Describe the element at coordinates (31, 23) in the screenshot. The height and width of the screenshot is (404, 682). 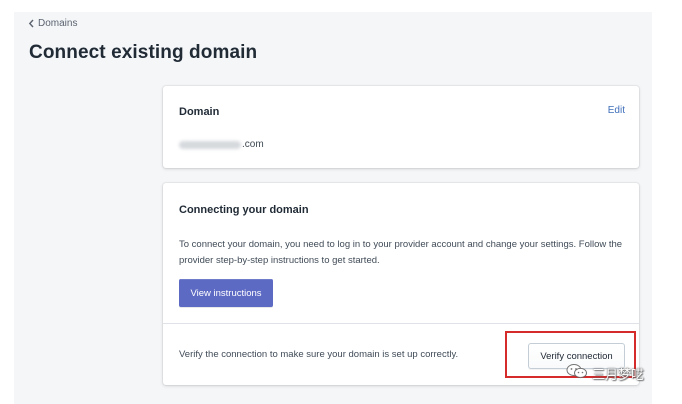
I see `chevron-left-icon` at that location.